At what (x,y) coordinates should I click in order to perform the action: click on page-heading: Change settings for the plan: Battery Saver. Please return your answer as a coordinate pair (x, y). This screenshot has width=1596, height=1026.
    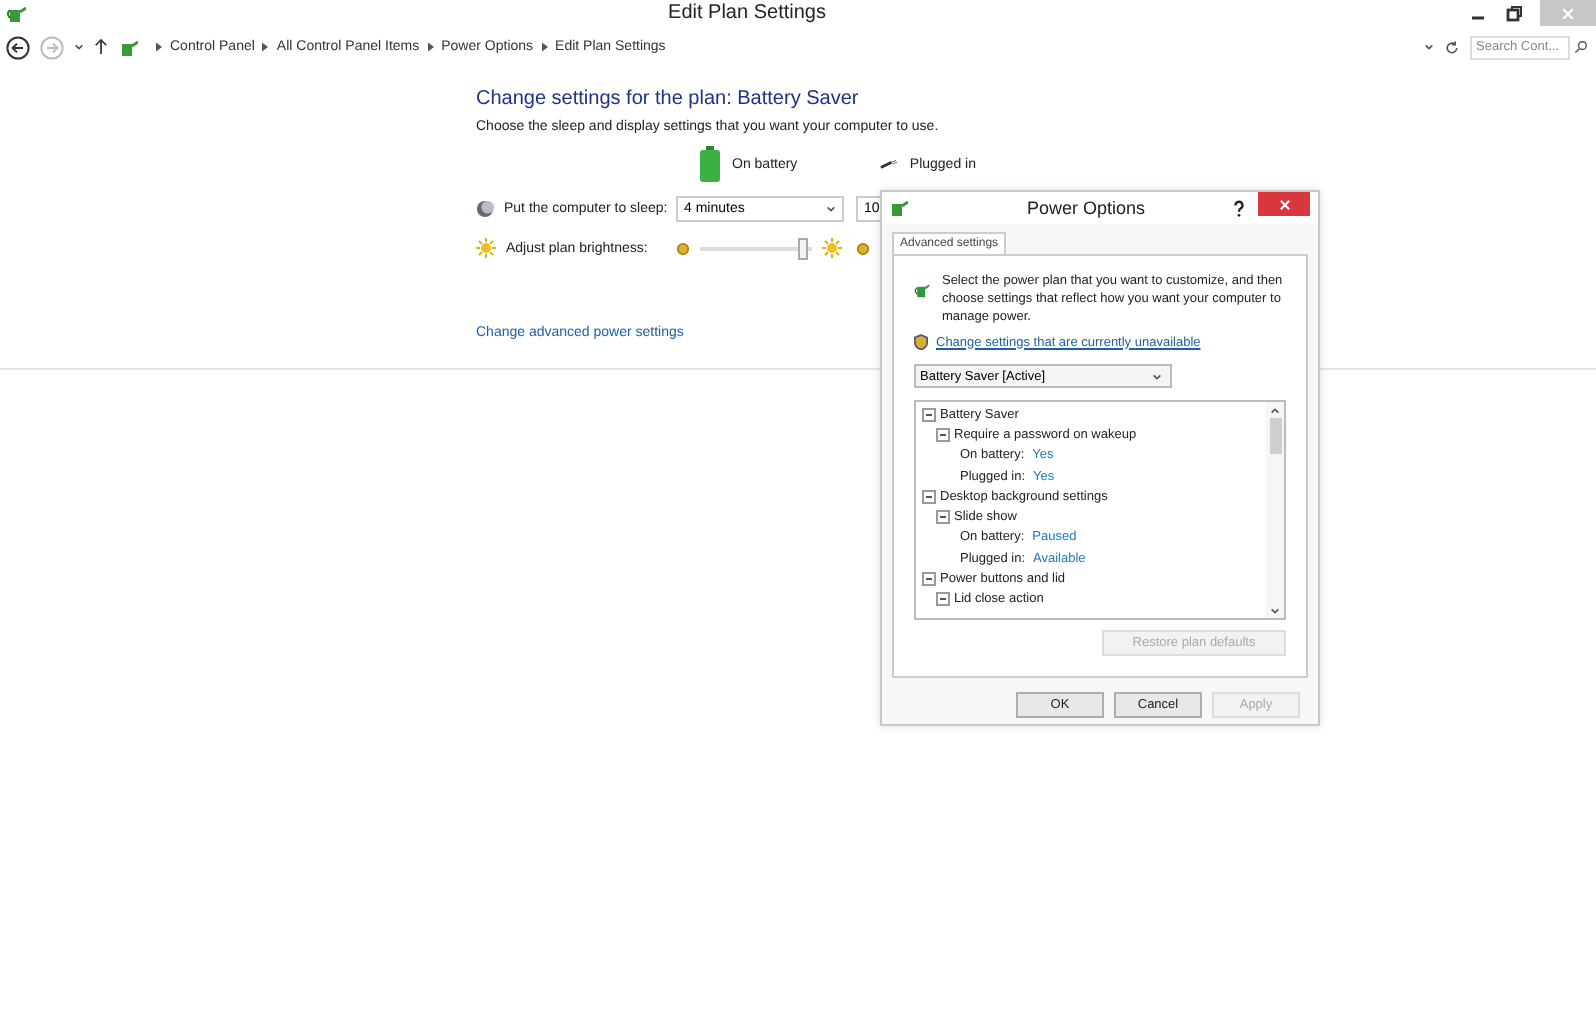
    Looking at the image, I should click on (668, 99).